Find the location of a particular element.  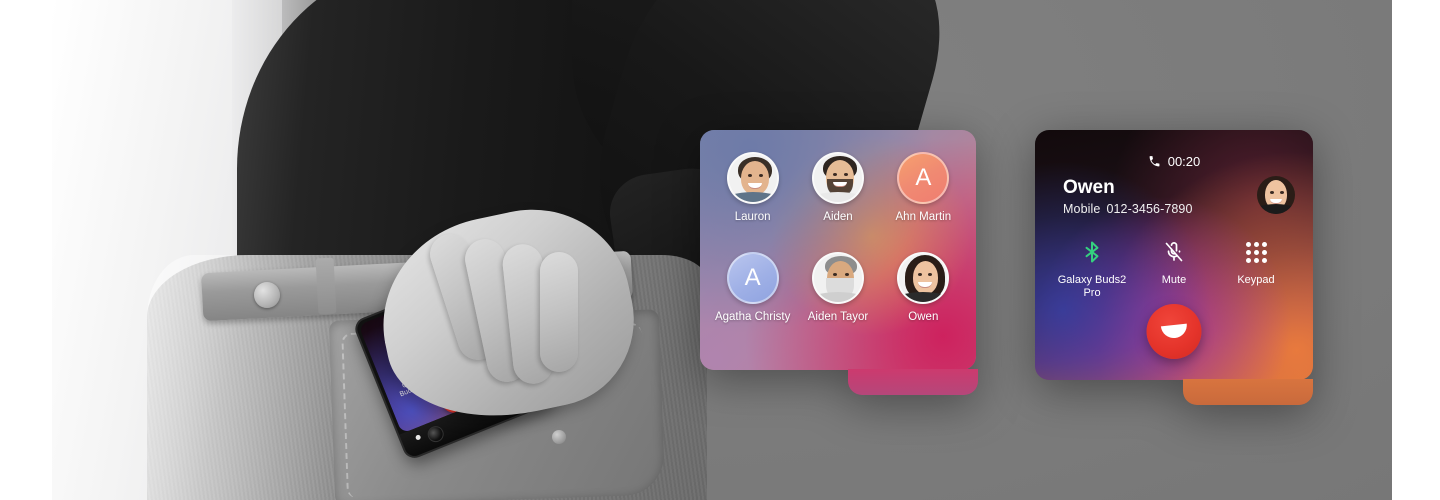

call-timer: 00:20 is located at coordinates (1174, 161).